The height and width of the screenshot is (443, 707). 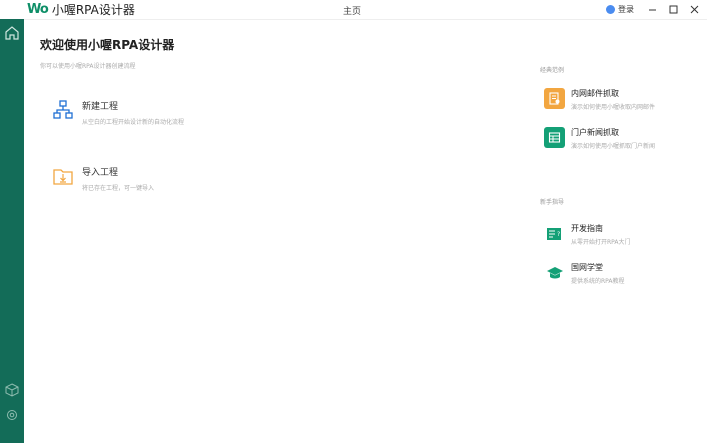 I want to click on mail-document-icon, so click(x=554, y=98).